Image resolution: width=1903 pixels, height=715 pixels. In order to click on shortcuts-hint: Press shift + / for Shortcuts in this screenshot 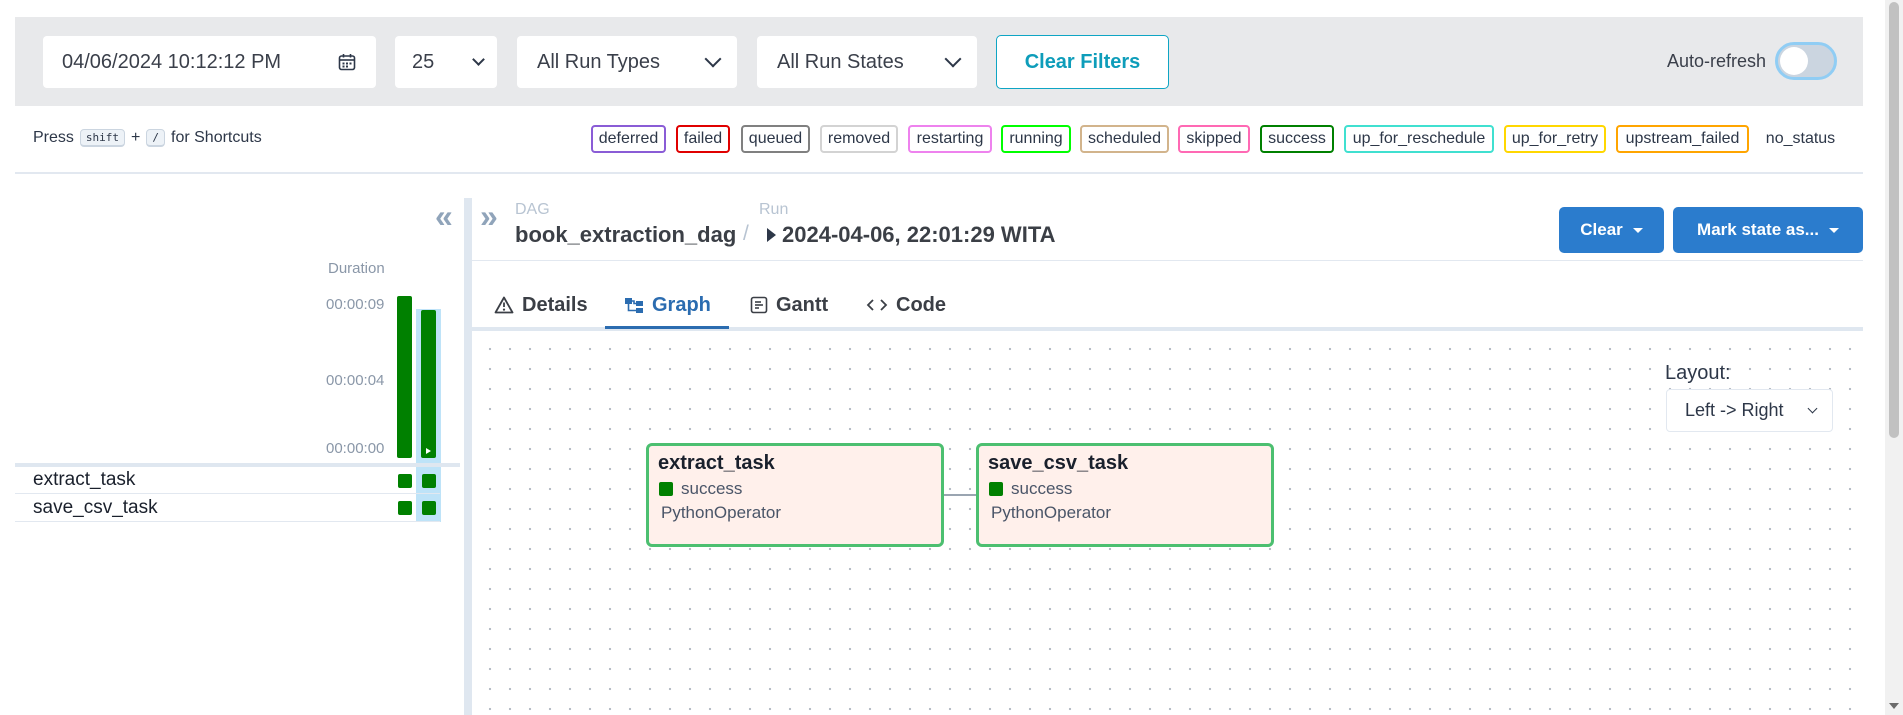, I will do `click(147, 138)`.